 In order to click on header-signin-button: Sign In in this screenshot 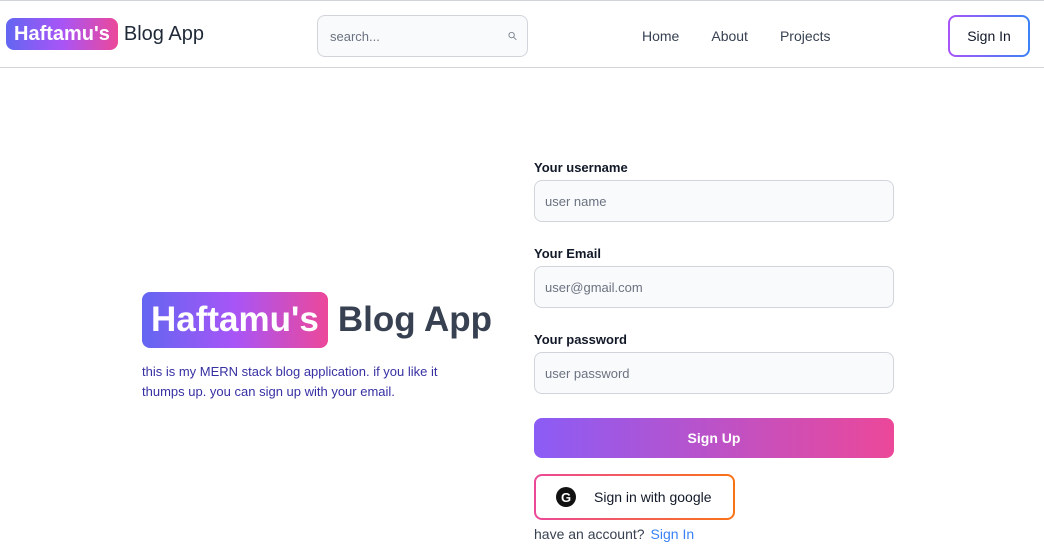, I will do `click(989, 36)`.